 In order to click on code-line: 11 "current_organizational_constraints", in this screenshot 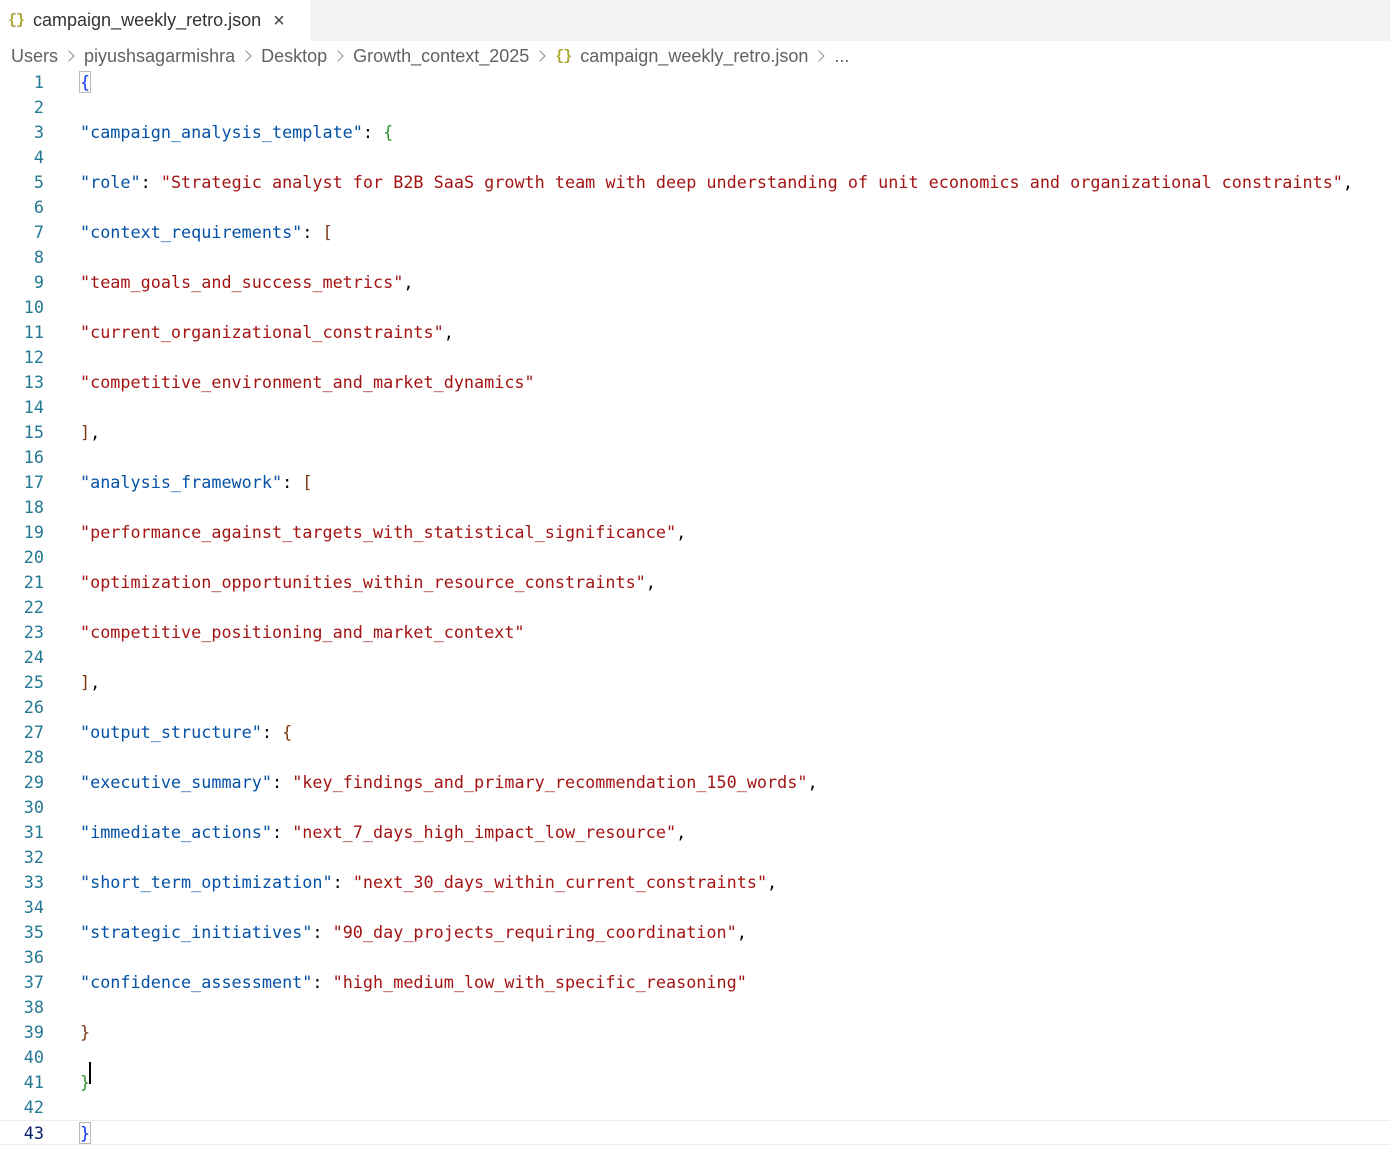, I will do `click(695, 332)`.